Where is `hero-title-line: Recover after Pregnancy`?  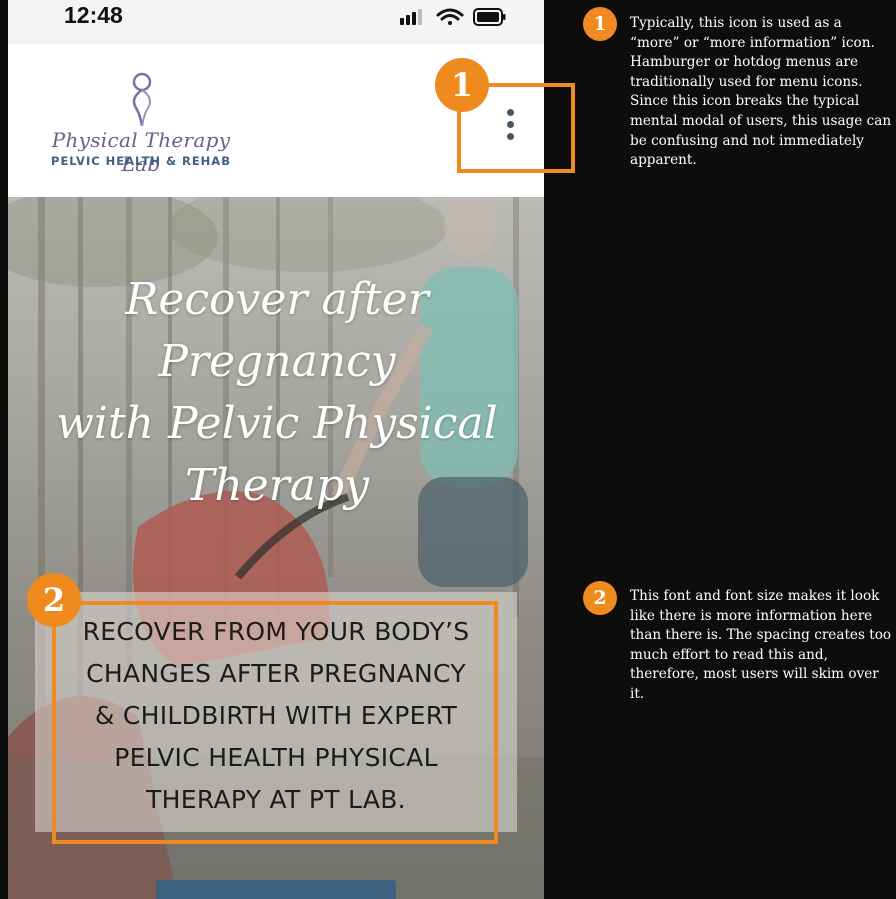
hero-title-line: Recover after Pregnancy is located at coordinates (277, 330).